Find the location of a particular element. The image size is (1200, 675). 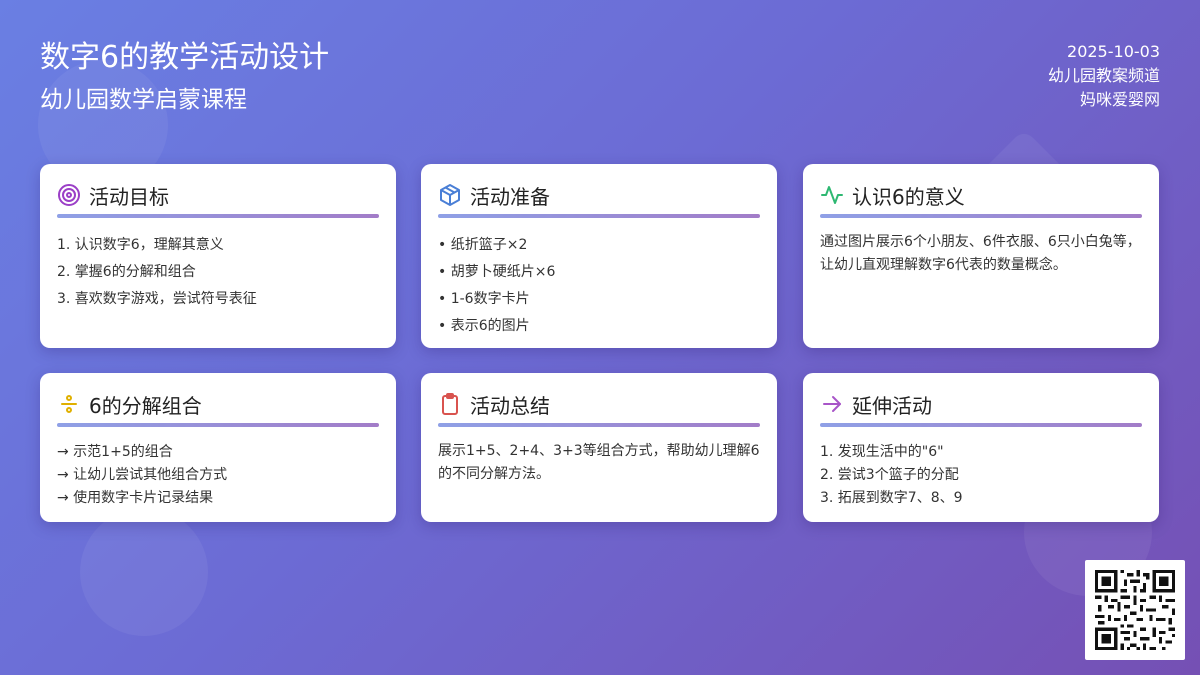

list-item: 2. 尝试3个篮子的分配 is located at coordinates (889, 475).